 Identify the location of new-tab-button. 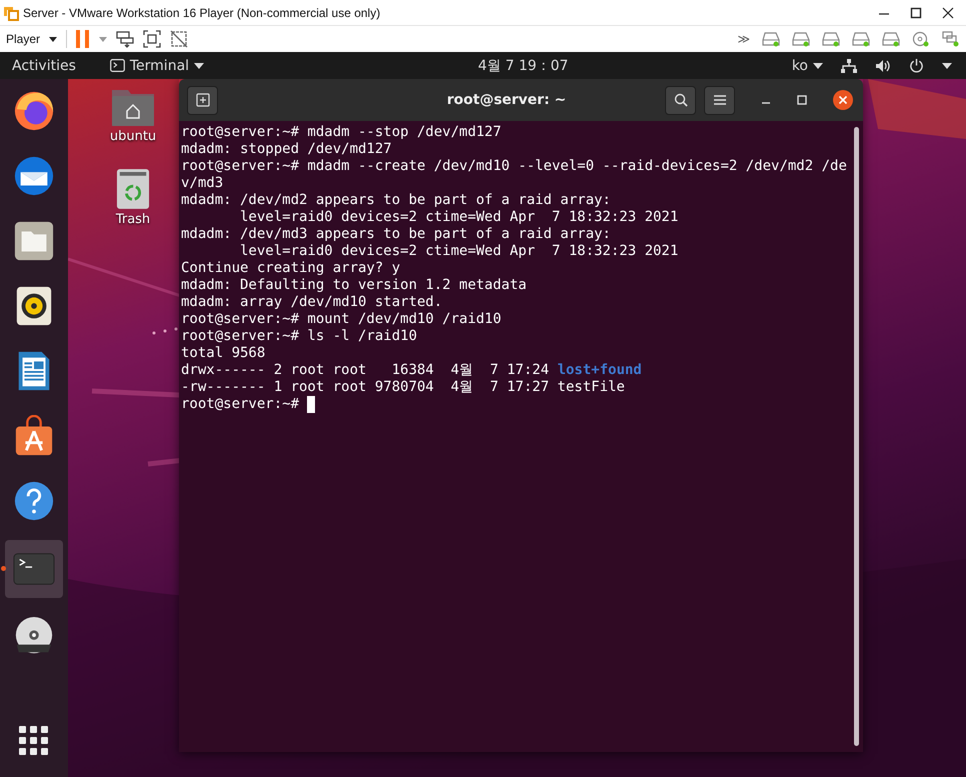
(202, 100).